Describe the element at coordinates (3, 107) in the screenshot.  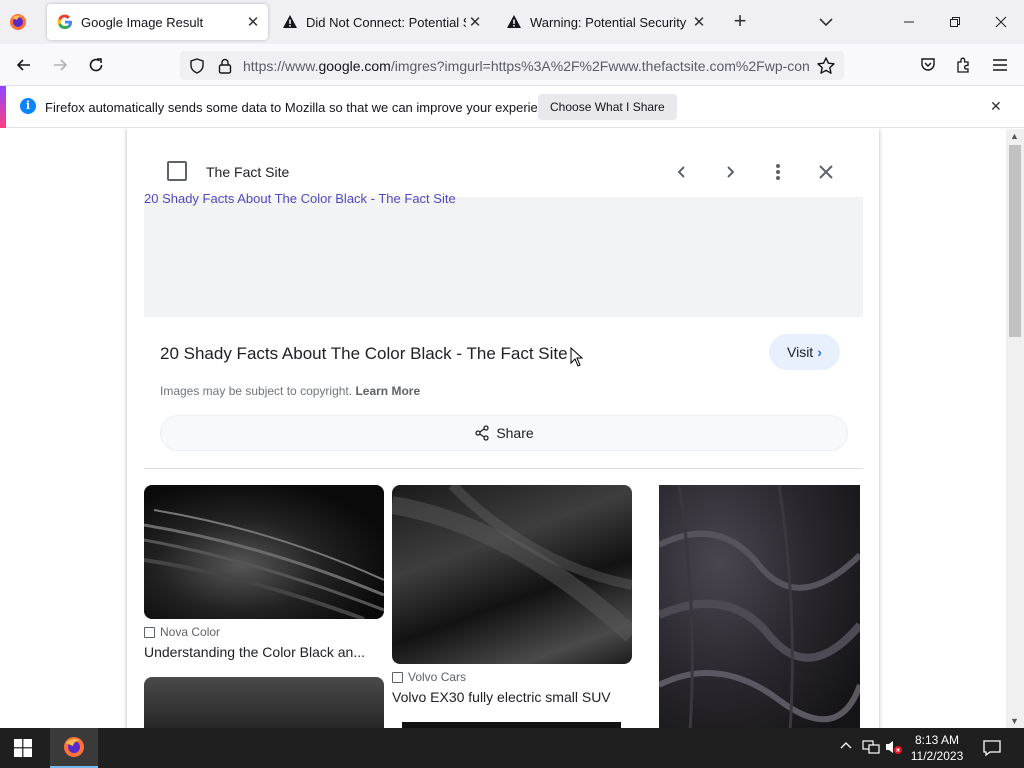
I see `notification-accent` at that location.